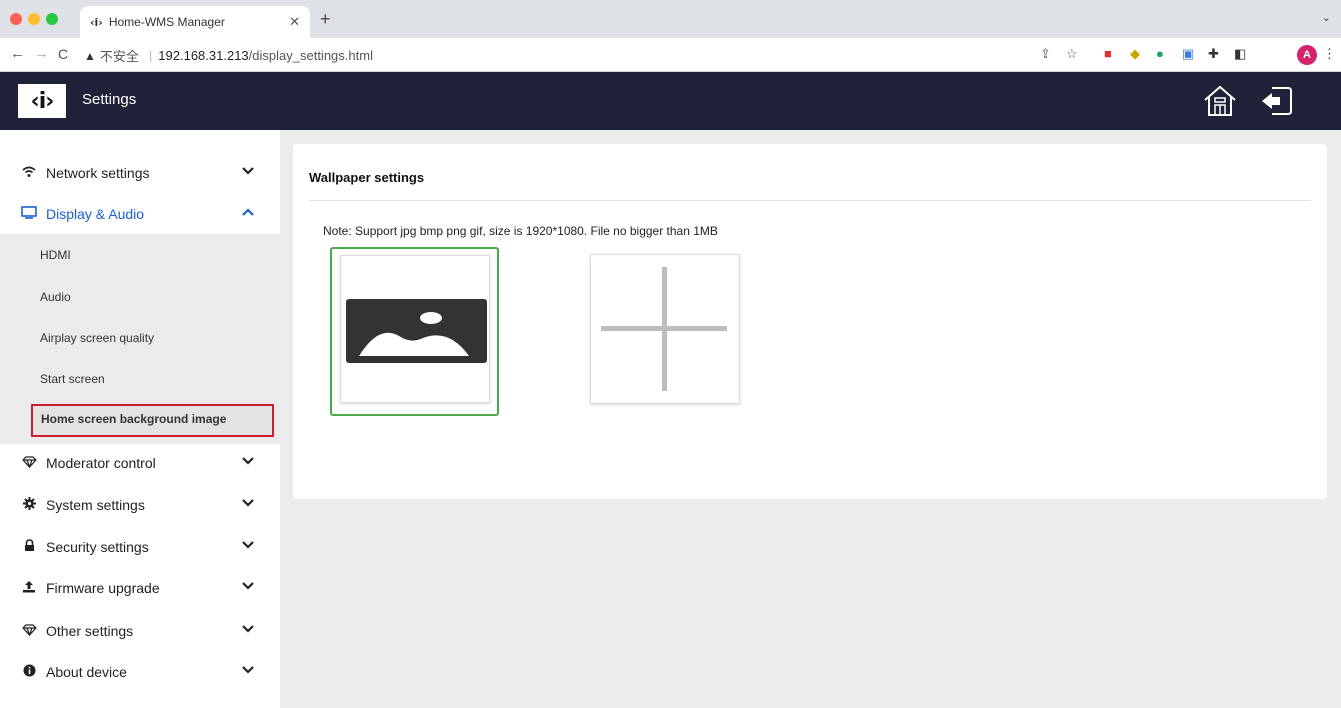 The height and width of the screenshot is (708, 1341). Describe the element at coordinates (72, 379) in the screenshot. I see `submenu-item-start-screen: Start screen` at that location.